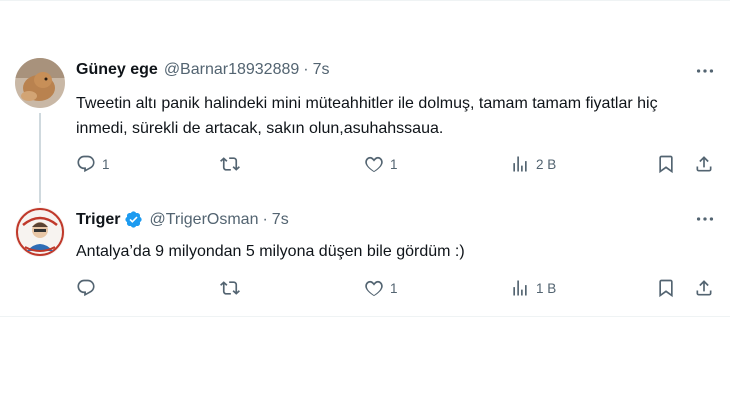 The height and width of the screenshot is (420, 730). I want to click on views-button: 1 B, so click(533, 288).